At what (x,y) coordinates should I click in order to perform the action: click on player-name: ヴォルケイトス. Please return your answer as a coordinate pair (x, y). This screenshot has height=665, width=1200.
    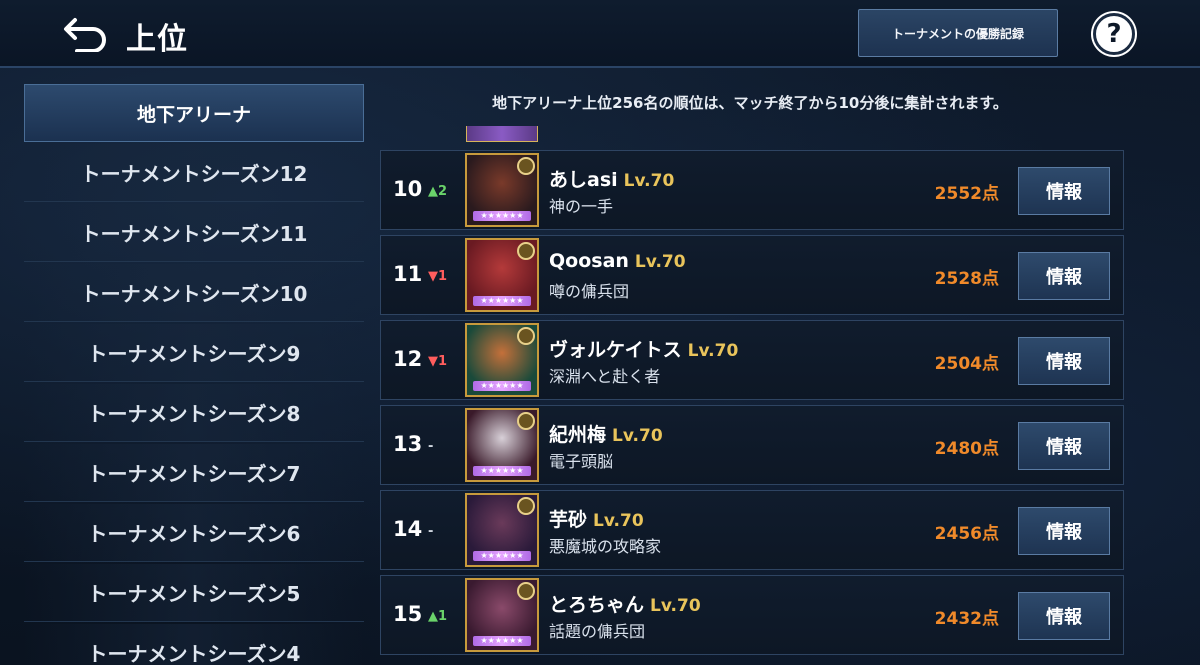
    Looking at the image, I should click on (615, 350).